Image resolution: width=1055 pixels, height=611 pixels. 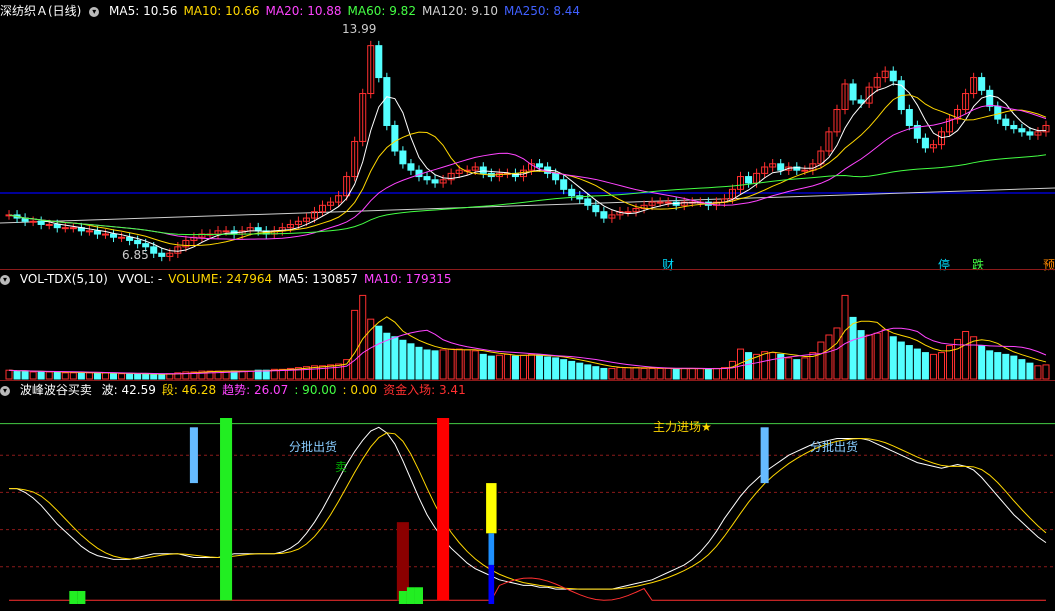 I want to click on signal-cai: 财, so click(x=668, y=265).